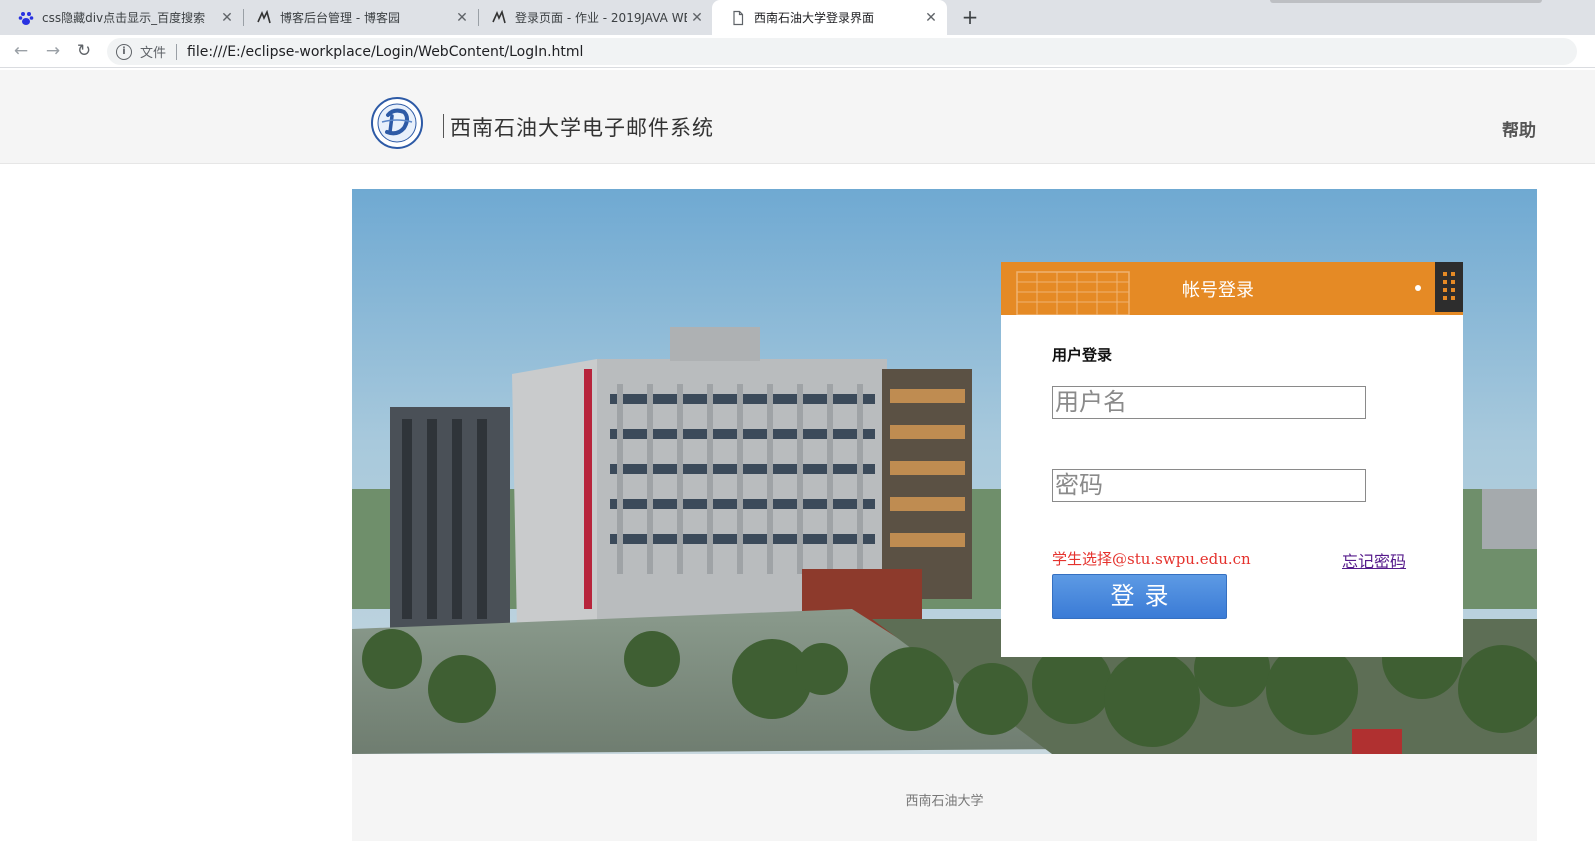 Image resolution: width=1595 pixels, height=841 pixels. I want to click on footer-text: 西南石油大学, so click(944, 801).